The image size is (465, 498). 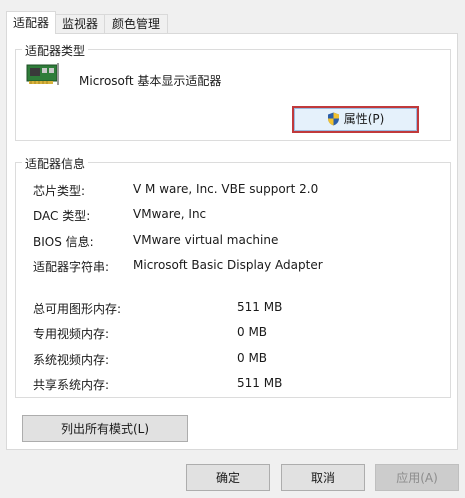 I want to click on total-graphics-memory-value: 511 MB, so click(x=260, y=307).